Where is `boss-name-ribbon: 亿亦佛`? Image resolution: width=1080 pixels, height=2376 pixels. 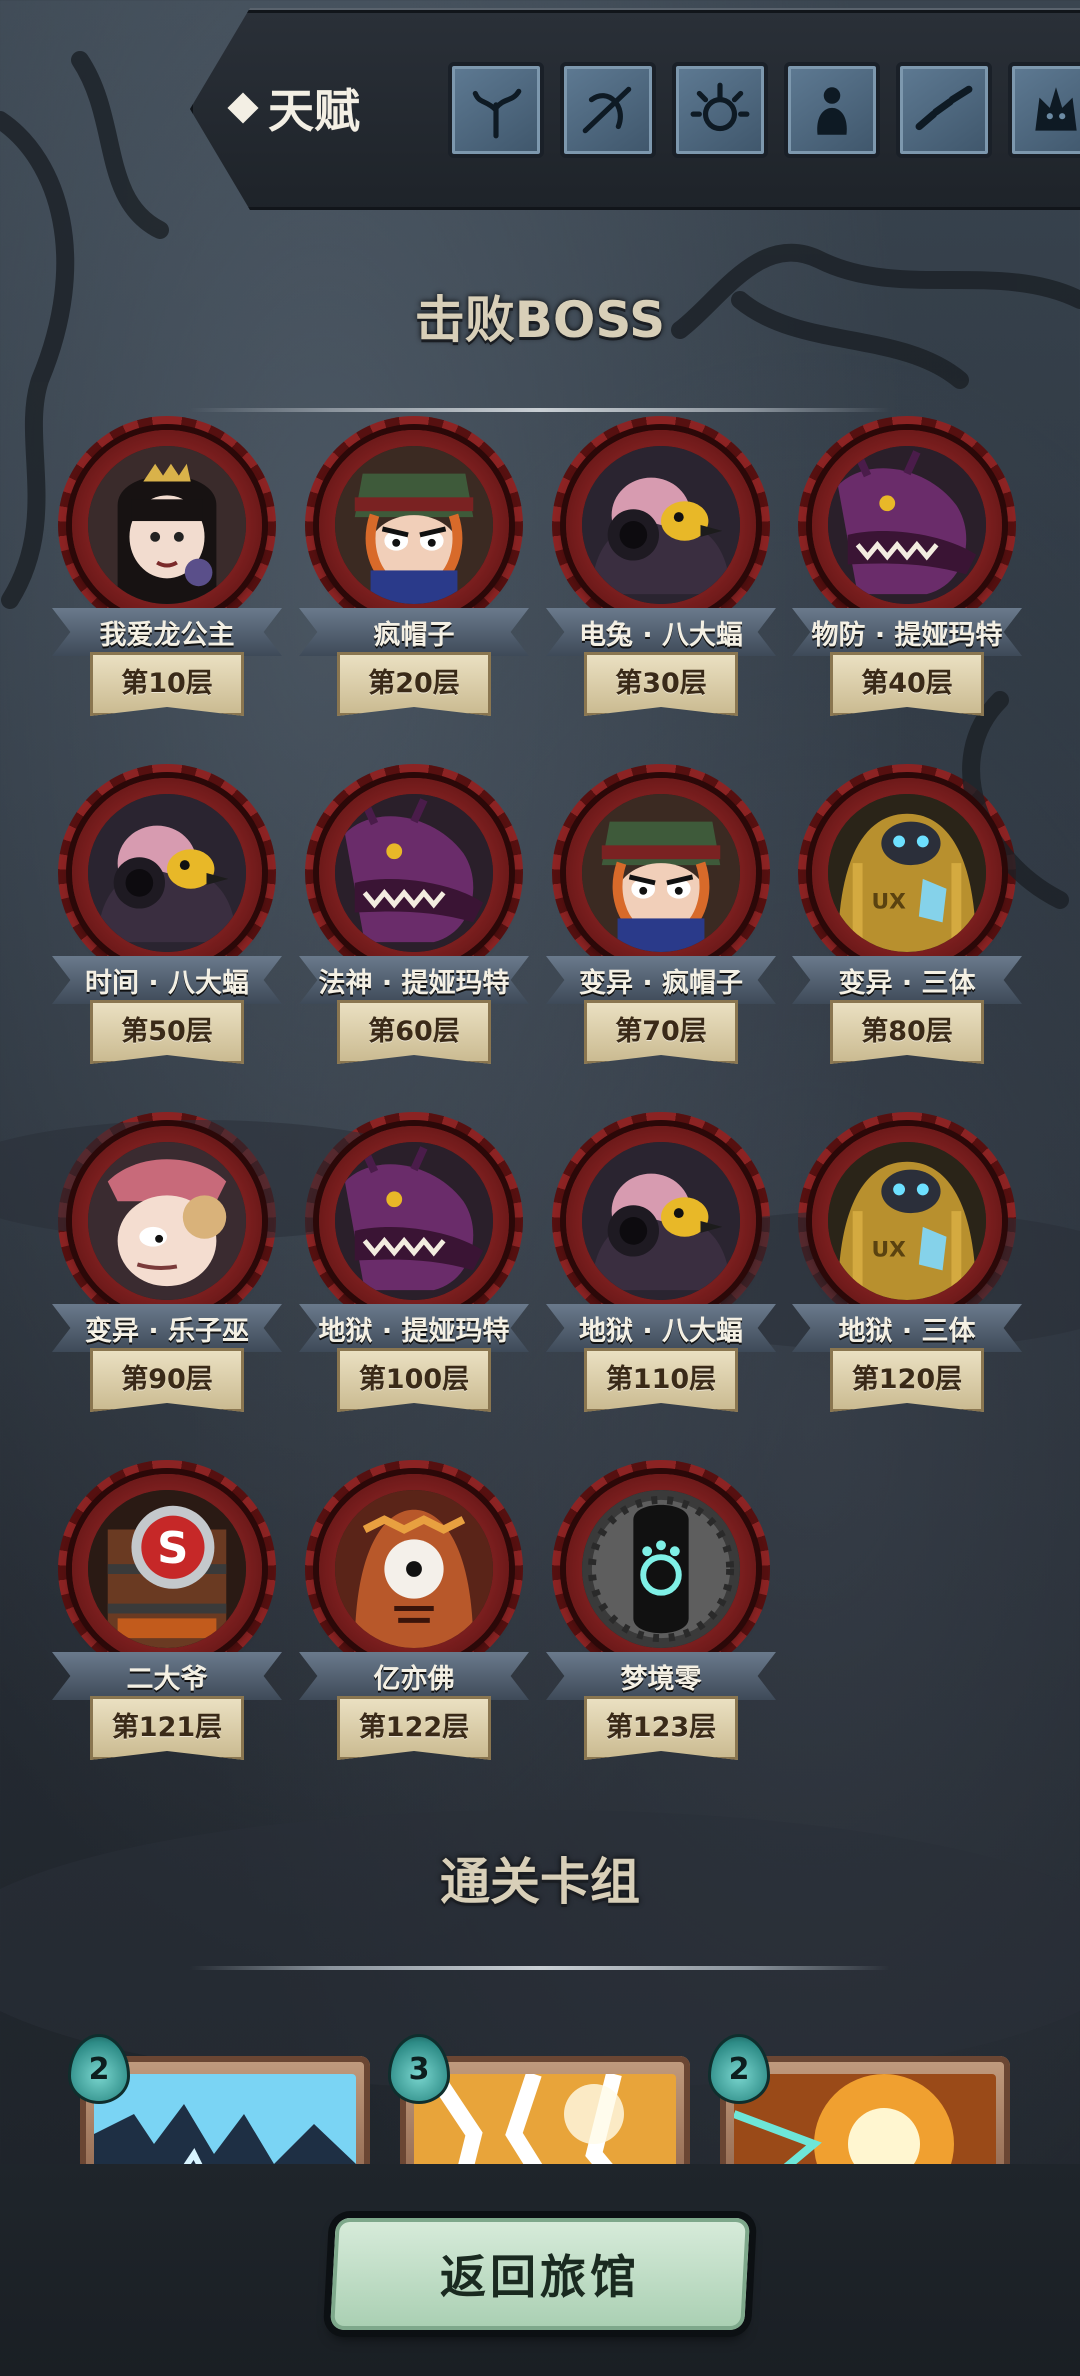
boss-name-ribbon: 亿亦佛 is located at coordinates (414, 1676).